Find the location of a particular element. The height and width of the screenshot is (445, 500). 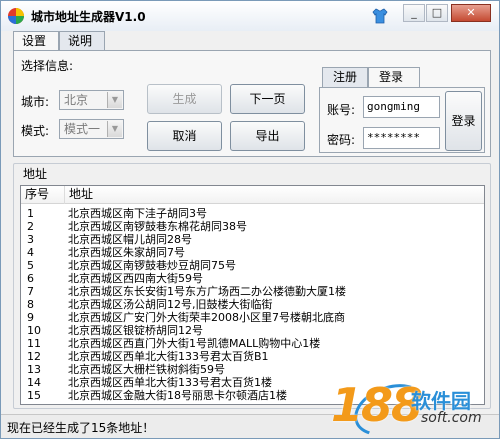

address-group-title: 地址 is located at coordinates (35, 173).